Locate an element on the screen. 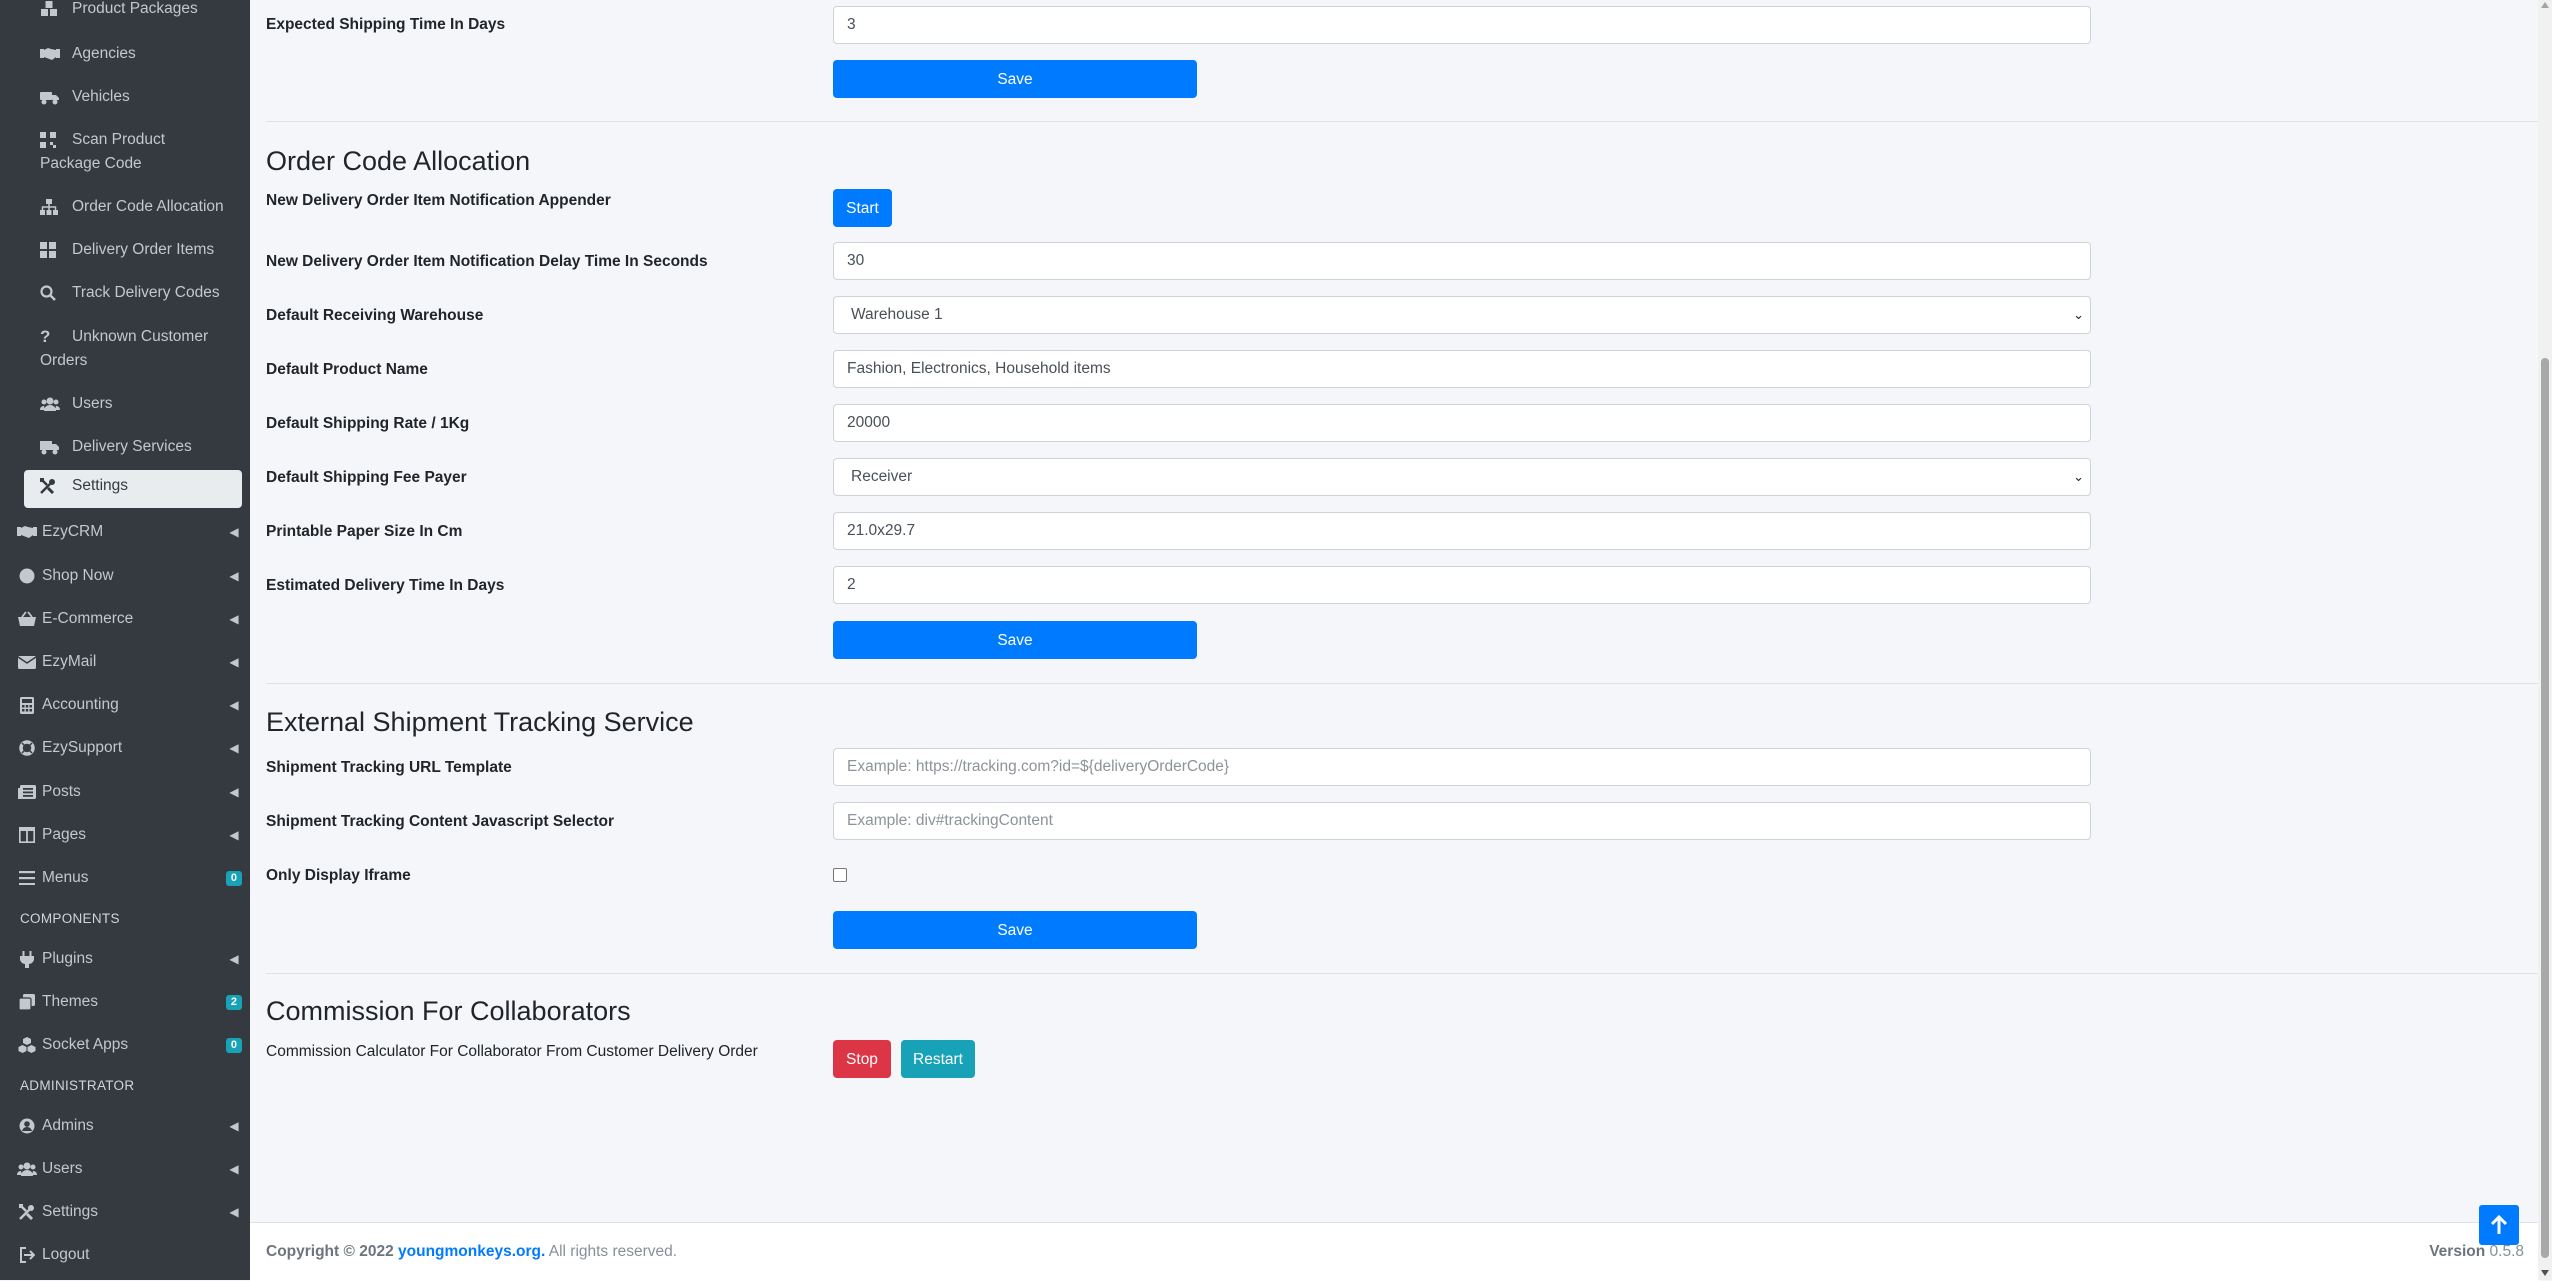  cubes-icon is located at coordinates (27, 1045).